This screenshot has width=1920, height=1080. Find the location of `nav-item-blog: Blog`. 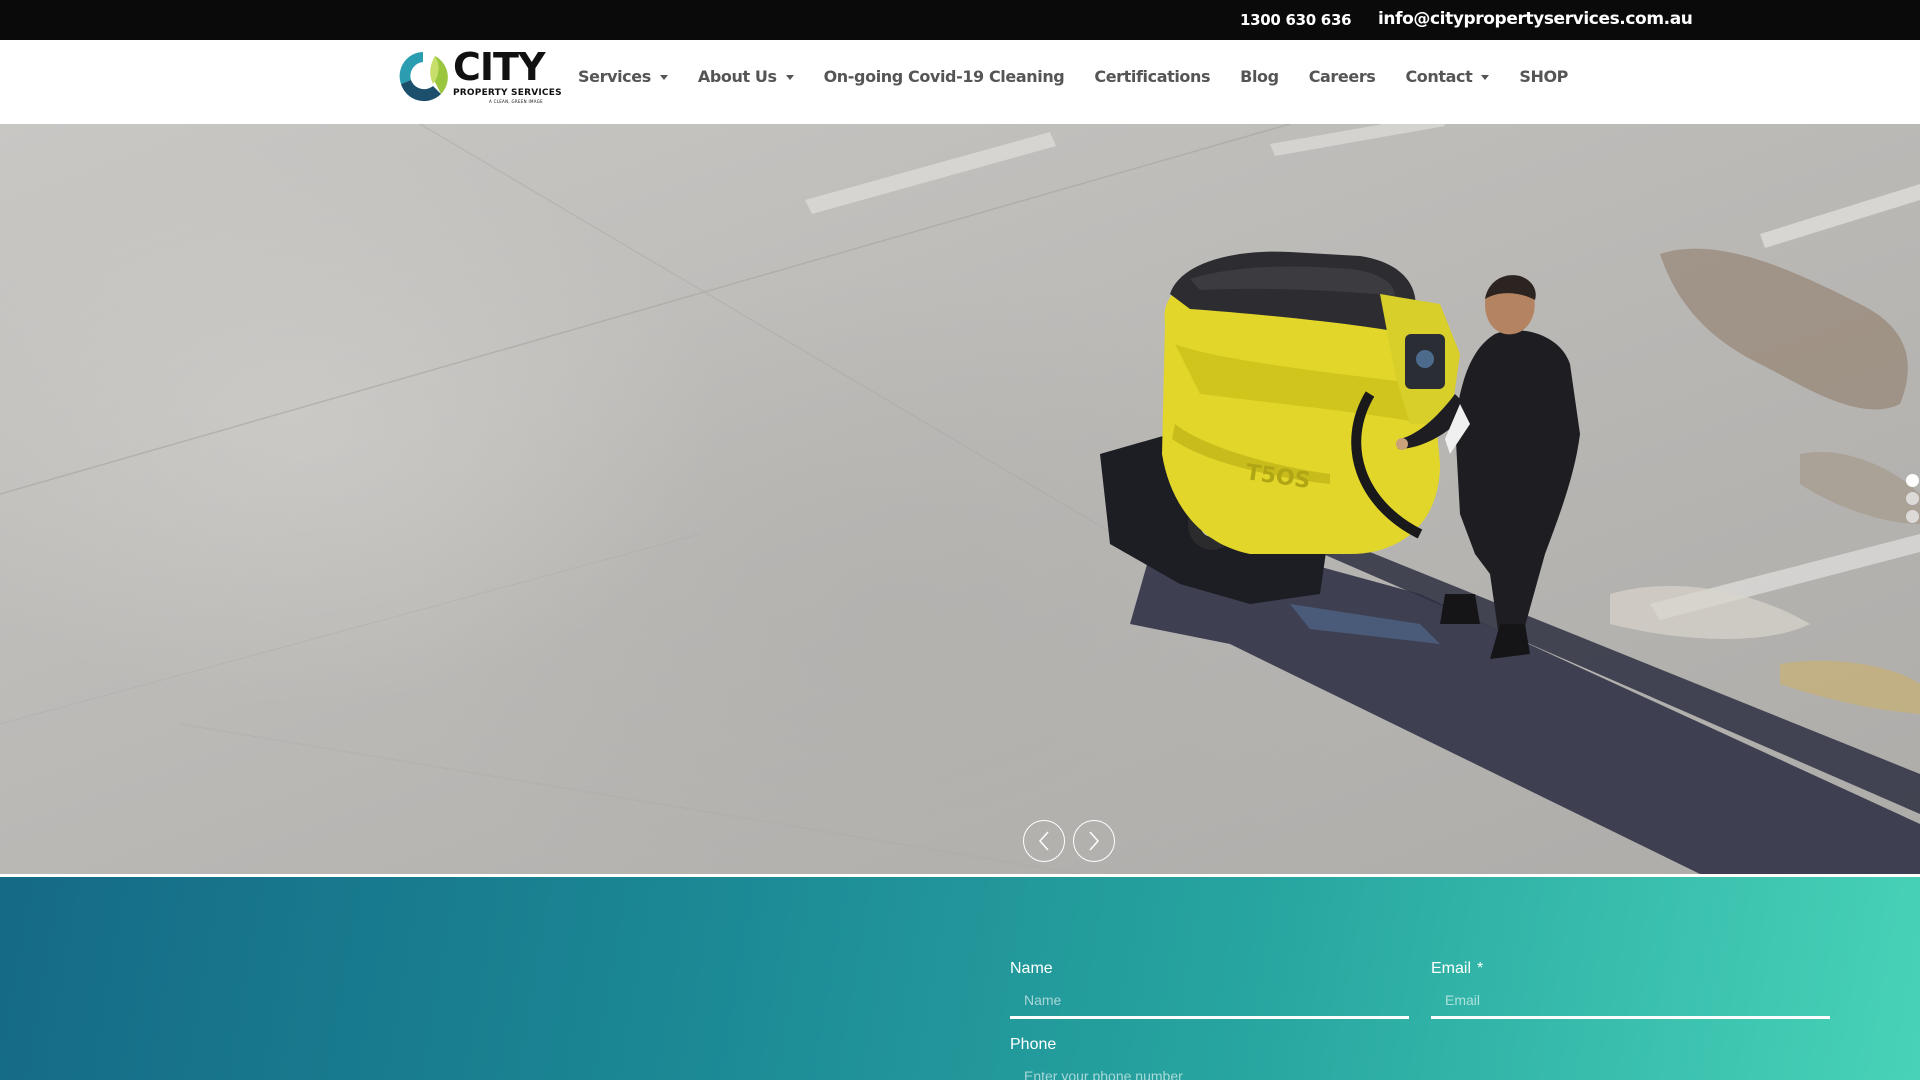

nav-item-blog: Blog is located at coordinates (1259, 76).